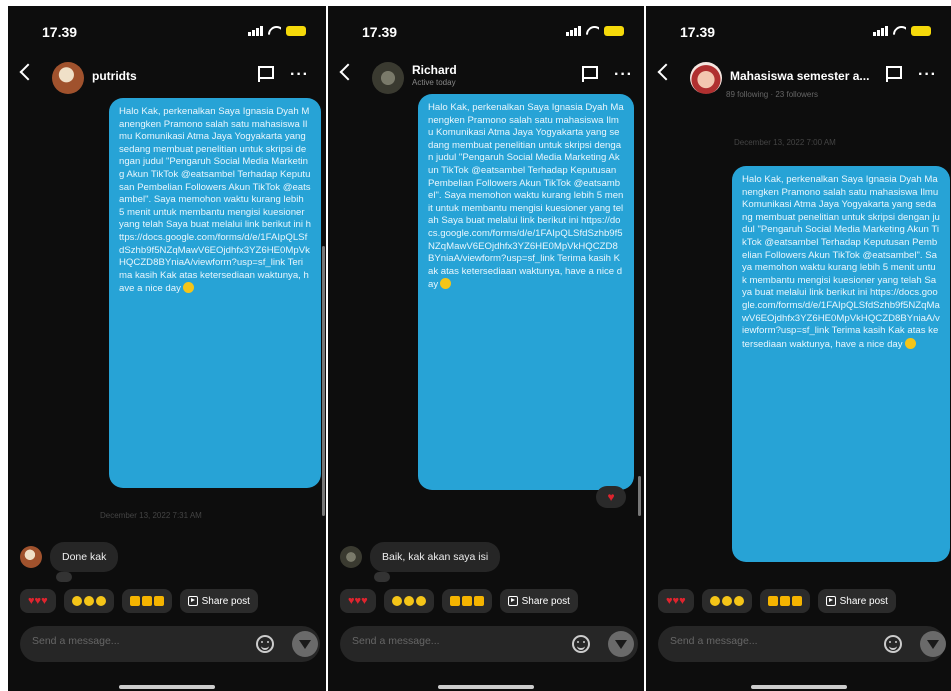  I want to click on received-message: Baik, kak akan saya isi, so click(435, 557).